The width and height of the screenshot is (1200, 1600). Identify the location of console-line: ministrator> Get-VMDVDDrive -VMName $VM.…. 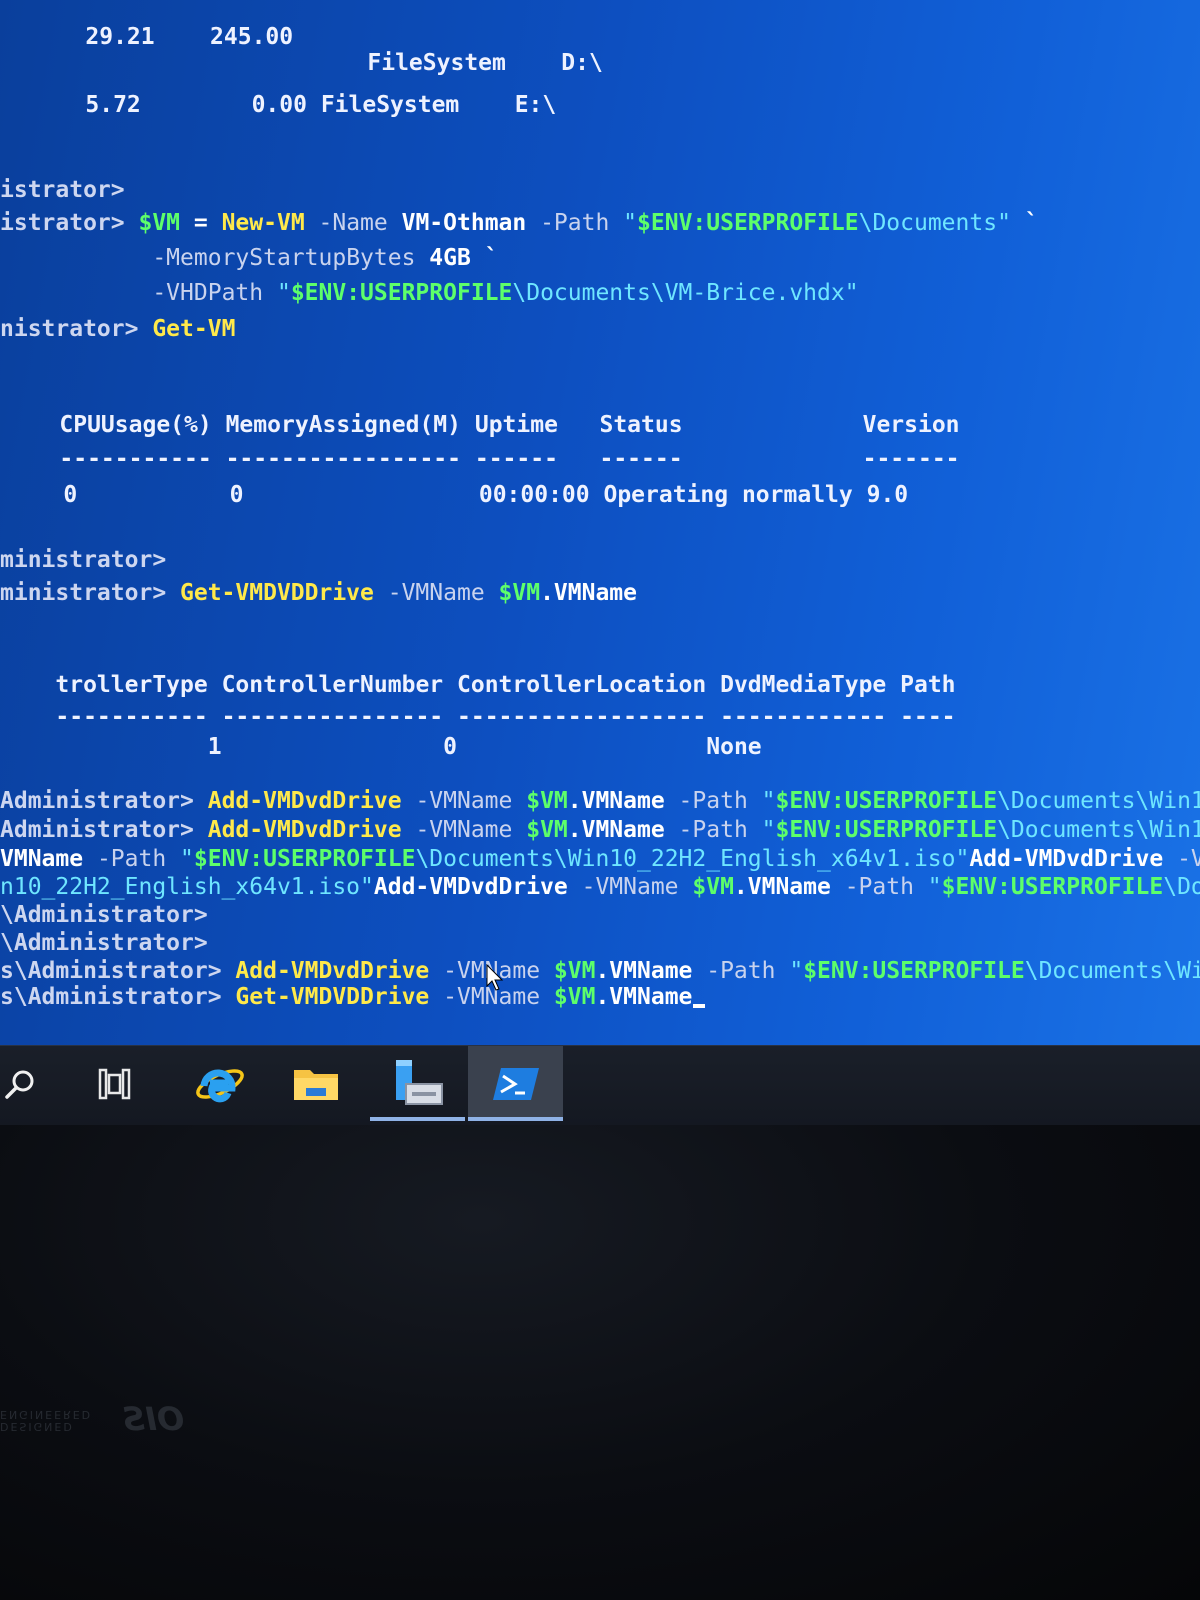
(318, 593).